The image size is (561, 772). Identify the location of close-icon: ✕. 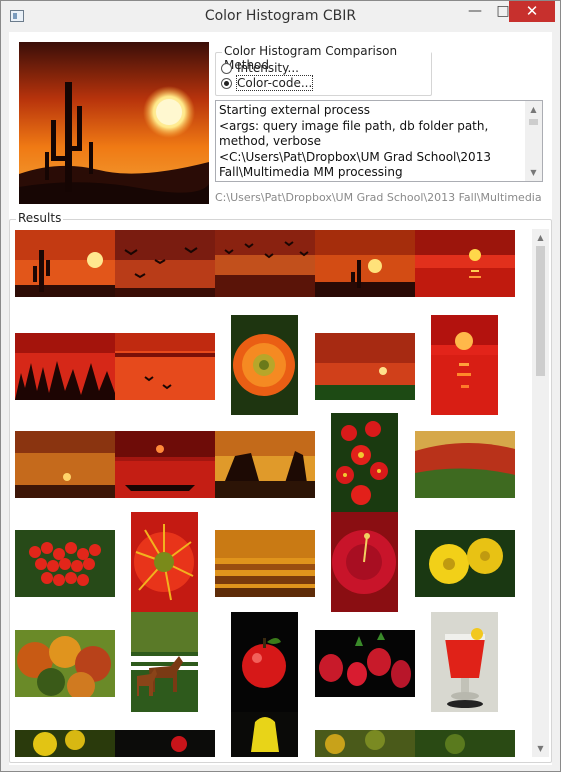
(532, 11).